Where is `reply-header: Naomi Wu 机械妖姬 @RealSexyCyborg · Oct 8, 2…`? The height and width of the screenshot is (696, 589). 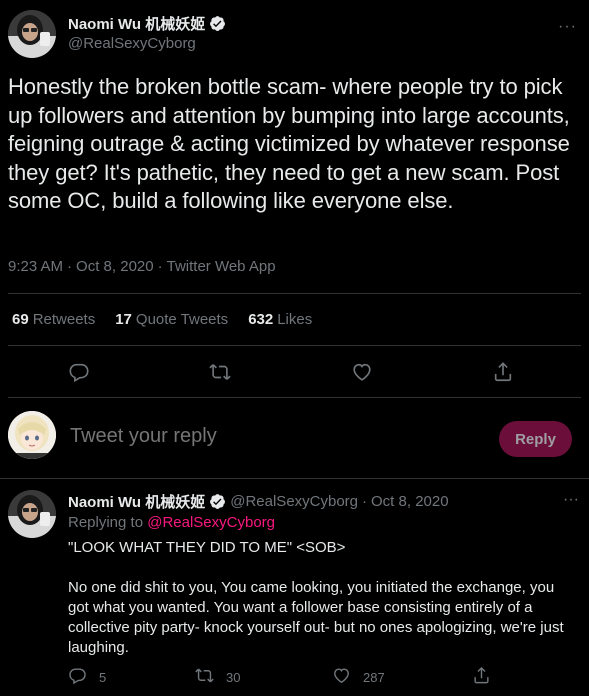 reply-header: Naomi Wu 机械妖姬 @RealSexyCyborg · Oct 8, 2… is located at coordinates (258, 501).